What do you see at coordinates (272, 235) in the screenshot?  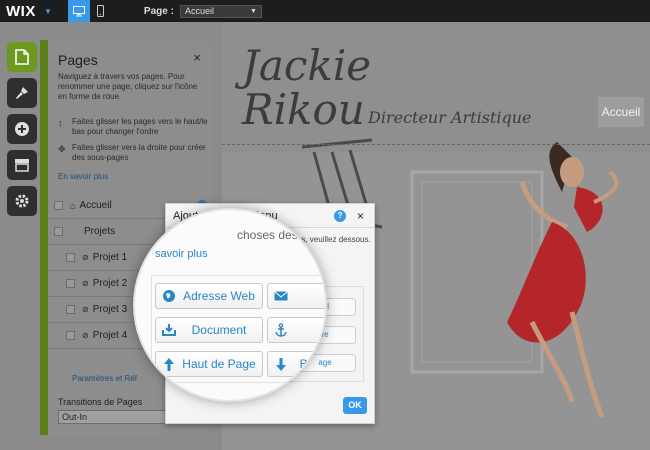 I see `dialog-text-fragment: choses des s` at bounding box center [272, 235].